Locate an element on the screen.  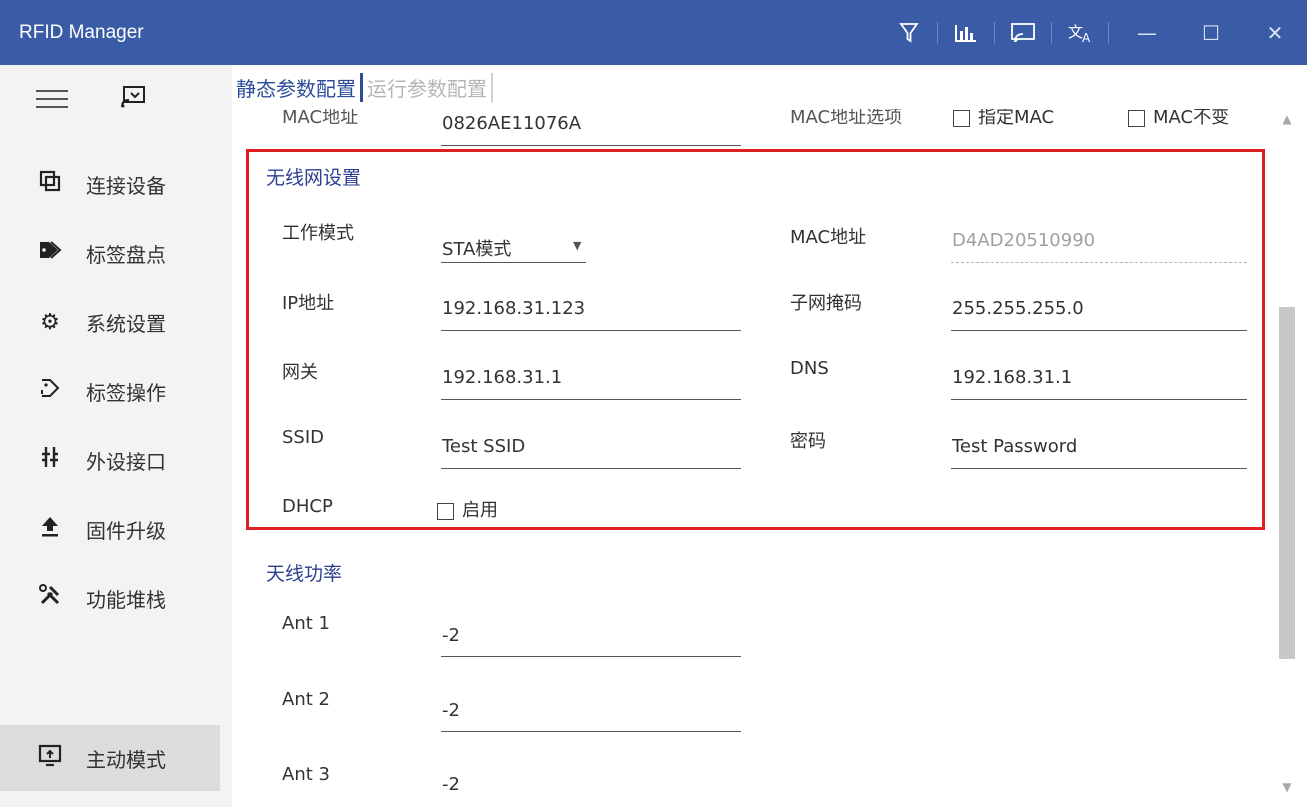
wifi-section-title: 无线网设置 is located at coordinates (314, 178).